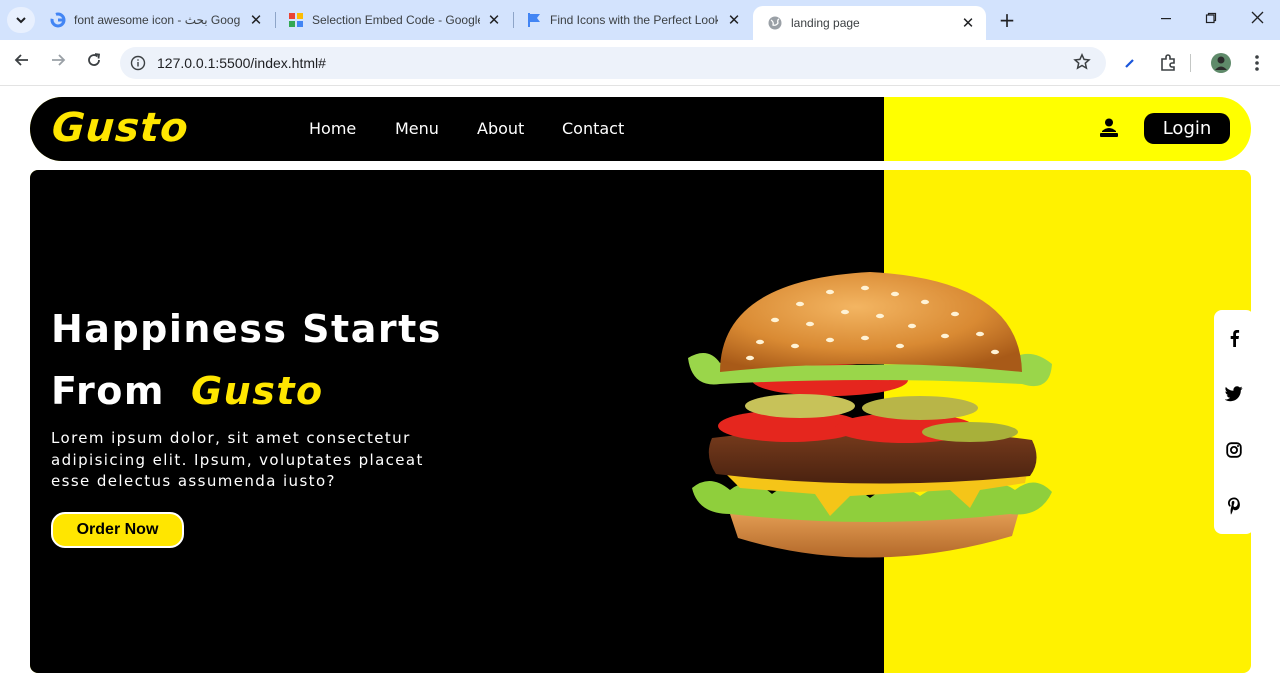 The width and height of the screenshot is (1280, 689). What do you see at coordinates (1234, 506) in the screenshot?
I see `pinterest-icon` at bounding box center [1234, 506].